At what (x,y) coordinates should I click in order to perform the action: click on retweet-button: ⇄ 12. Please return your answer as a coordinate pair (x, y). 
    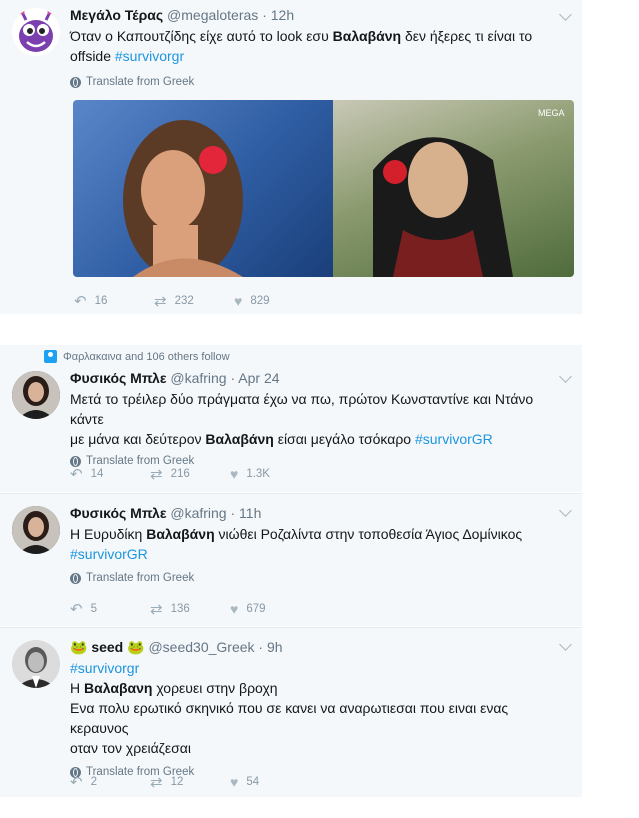
    Looking at the image, I should click on (190, 782).